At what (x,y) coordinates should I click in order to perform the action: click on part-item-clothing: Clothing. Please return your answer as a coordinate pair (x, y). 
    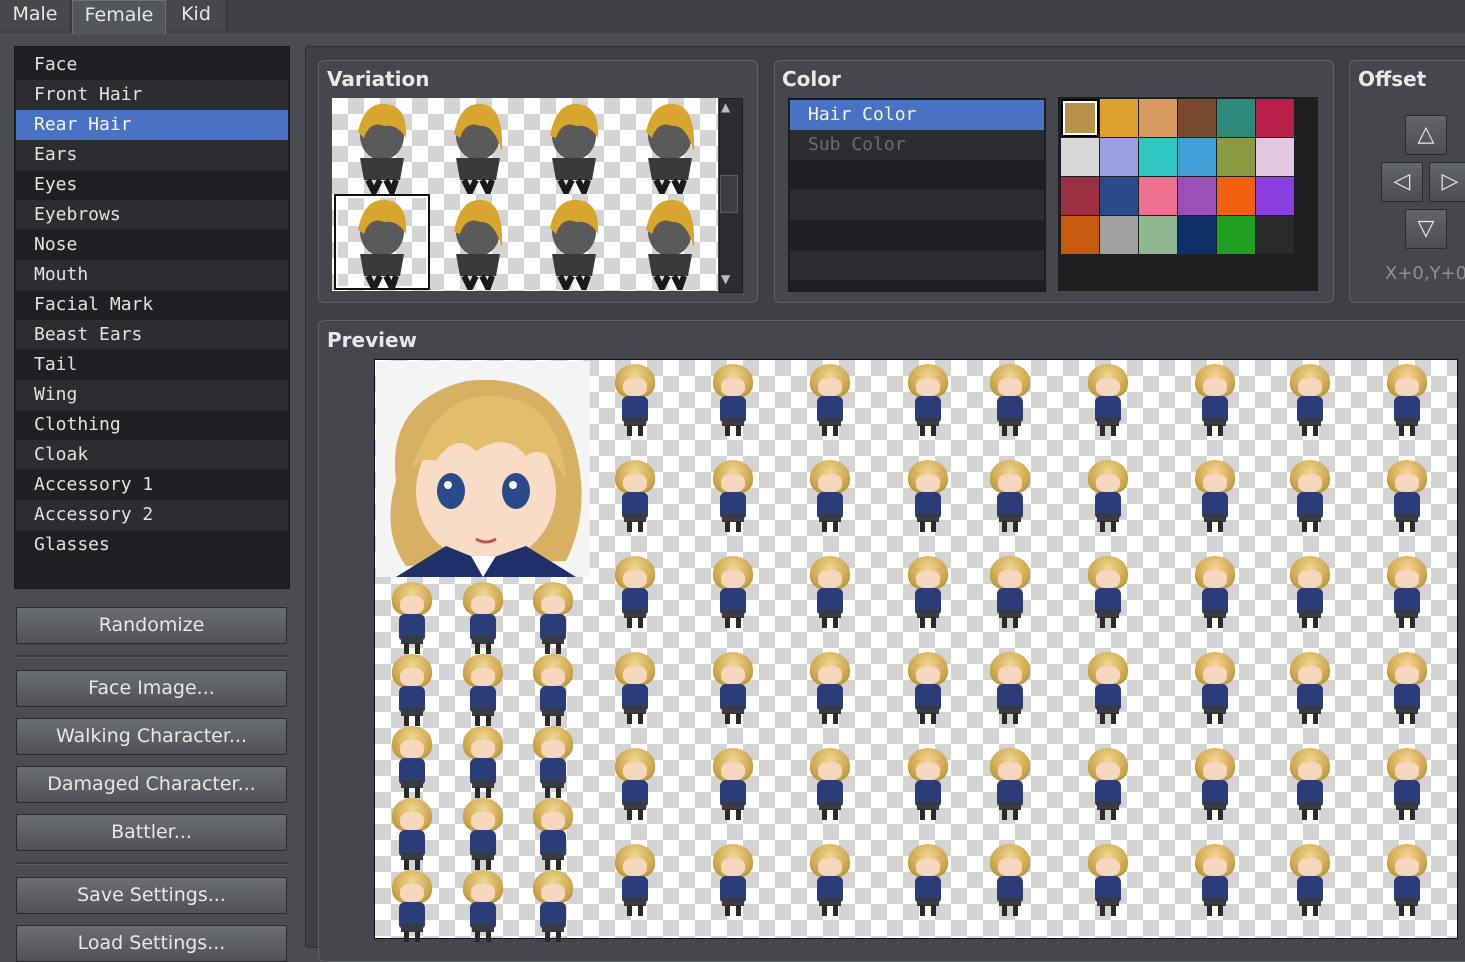
    Looking at the image, I should click on (152, 425).